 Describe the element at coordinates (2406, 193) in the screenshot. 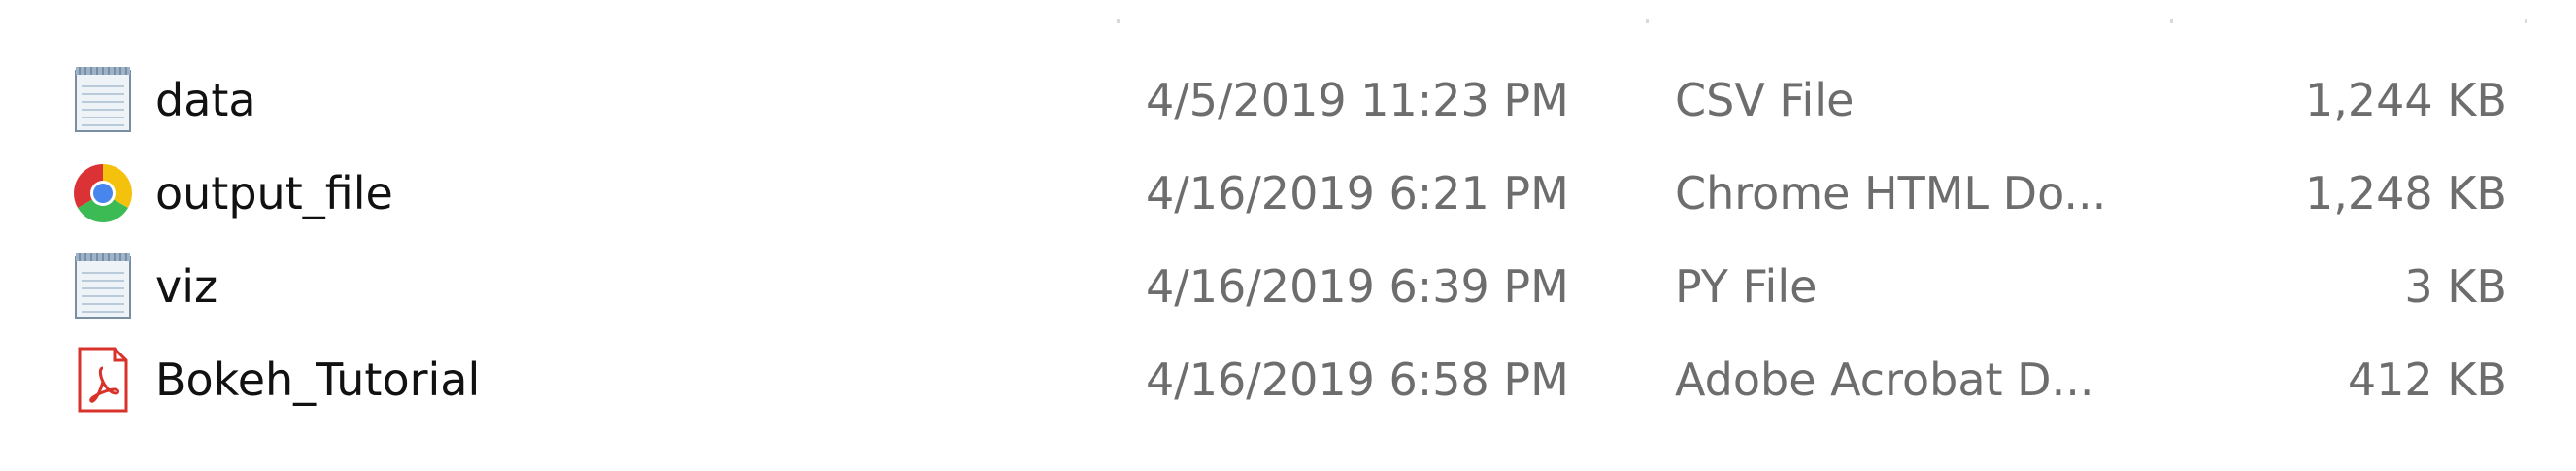

I see `file-size: 1,248 KB` at that location.